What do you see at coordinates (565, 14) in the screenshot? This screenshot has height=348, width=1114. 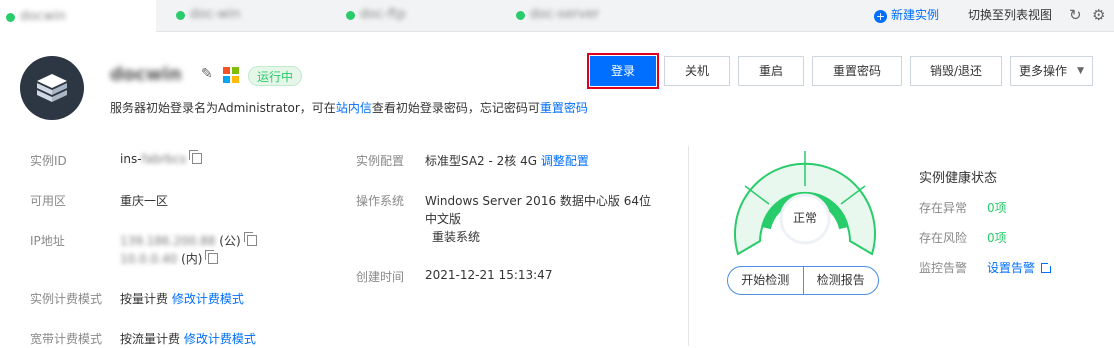 I see `tab-label: doc-server` at bounding box center [565, 14].